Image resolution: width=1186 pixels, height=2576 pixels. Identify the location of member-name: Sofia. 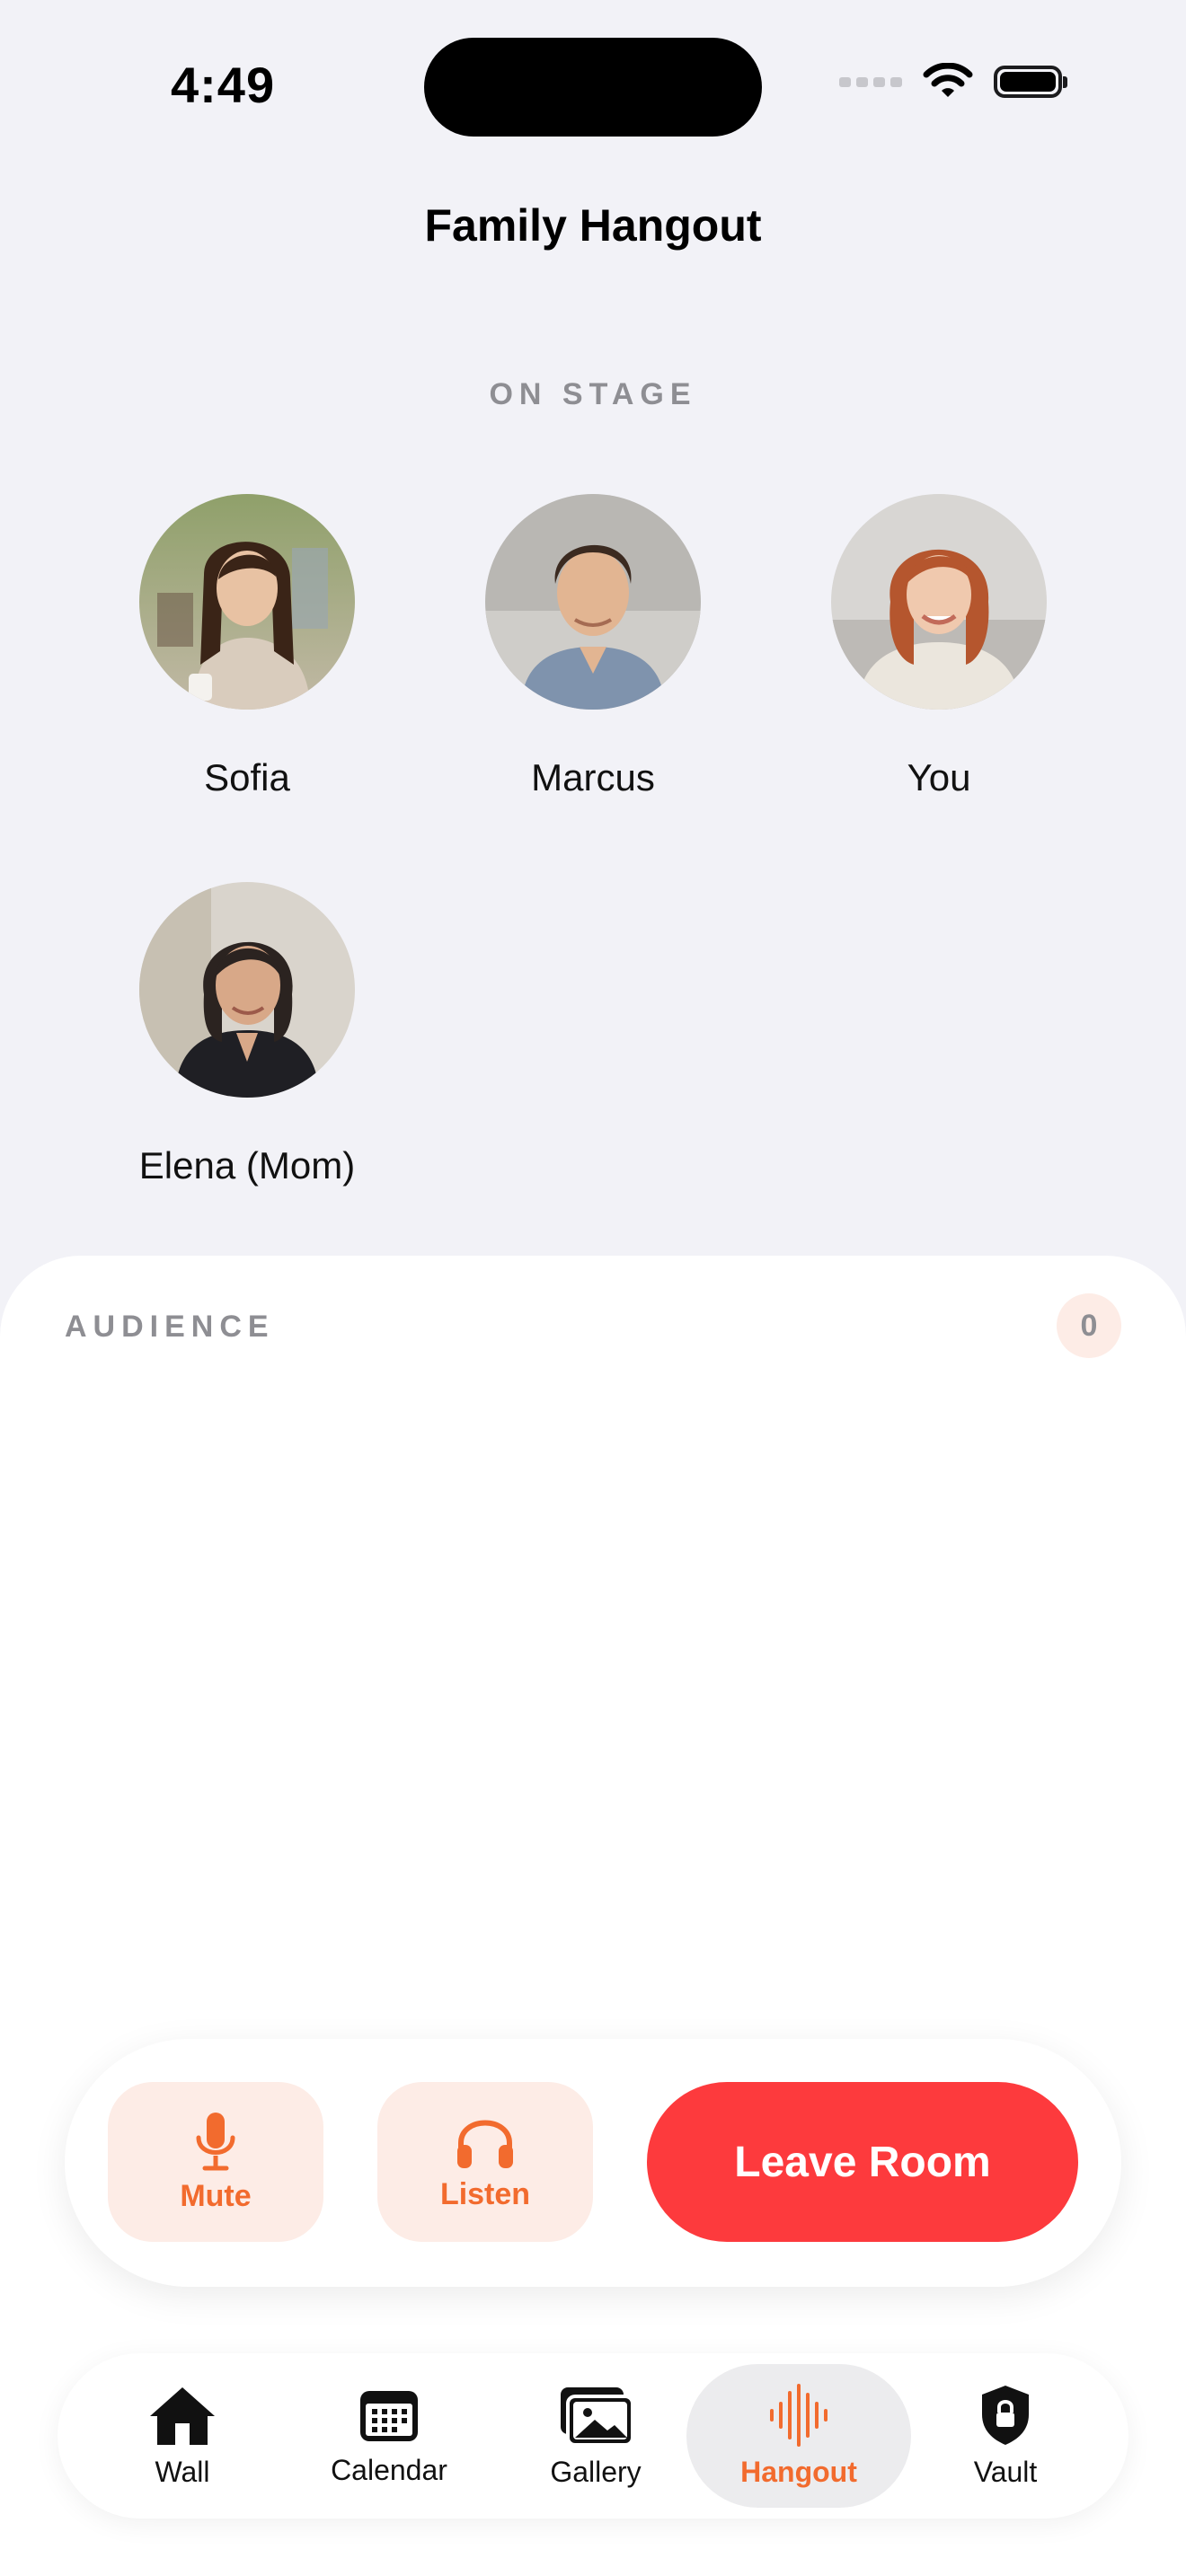
(247, 777).